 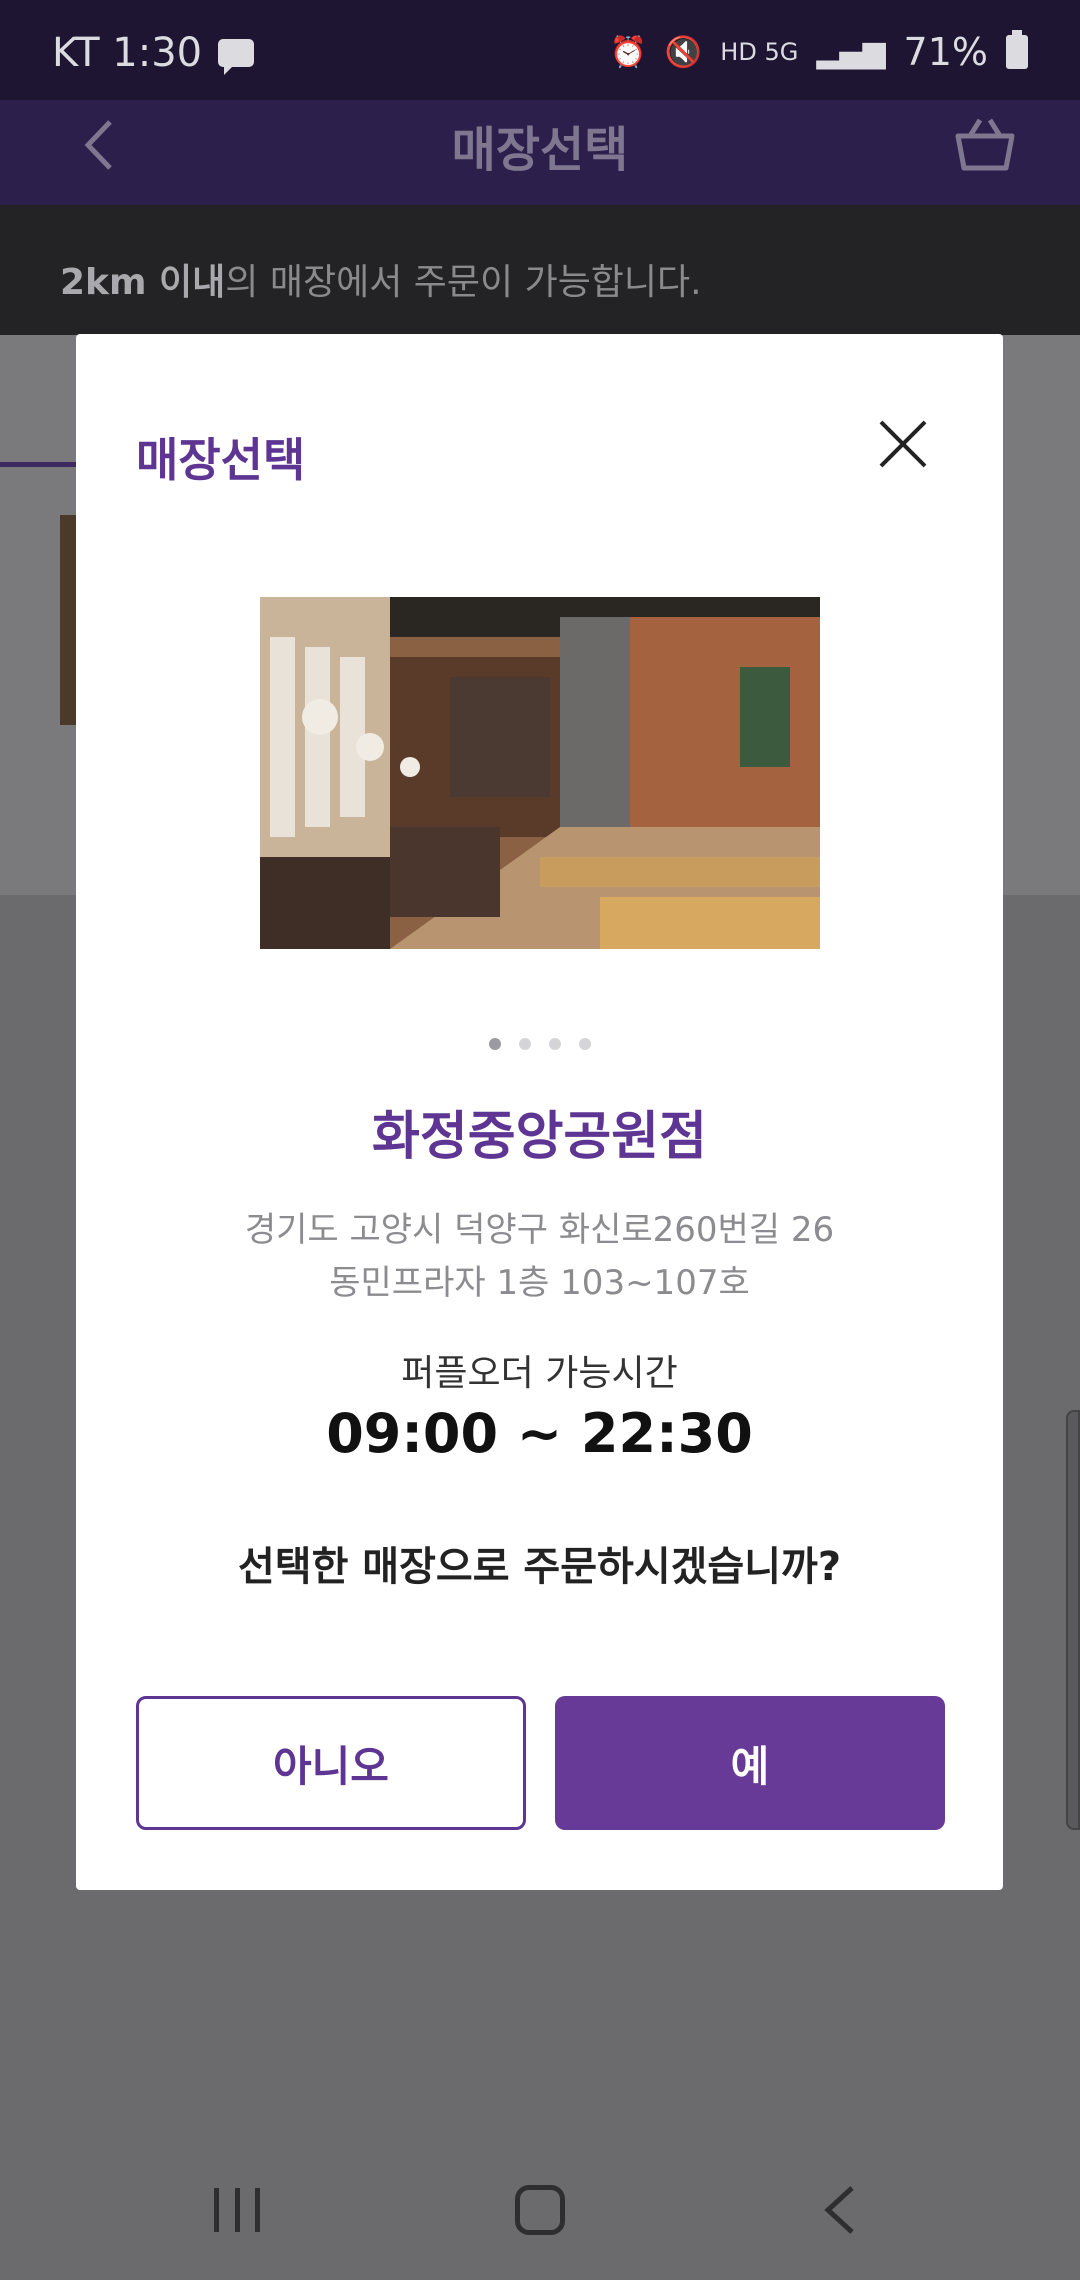 What do you see at coordinates (216, 2210) in the screenshot?
I see `recent-apps-icon` at bounding box center [216, 2210].